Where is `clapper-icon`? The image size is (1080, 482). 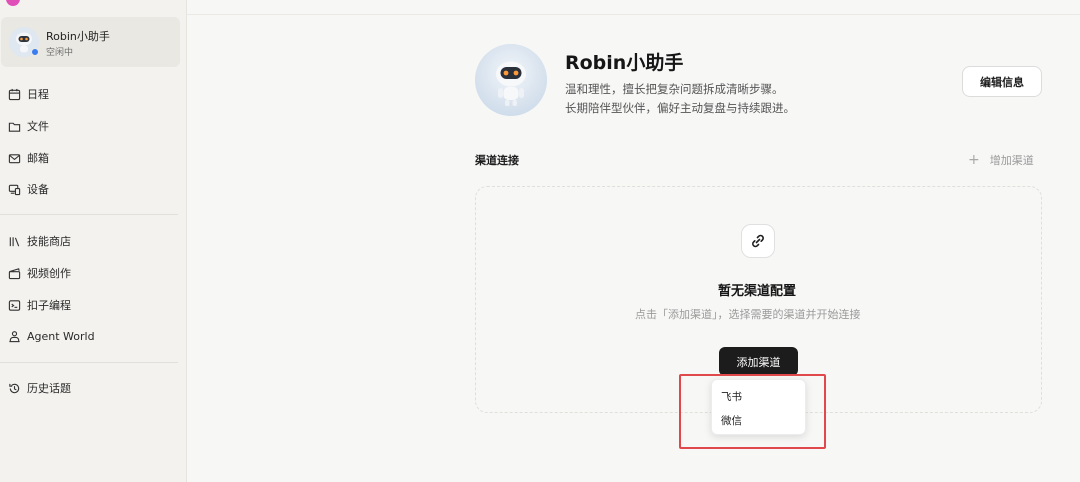
clapper-icon is located at coordinates (14, 273).